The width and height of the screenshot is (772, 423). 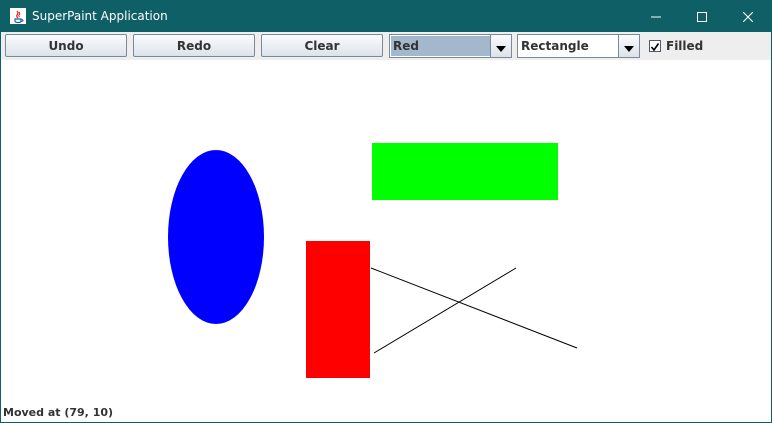 I want to click on shape-select: Rectangle, so click(x=578, y=46).